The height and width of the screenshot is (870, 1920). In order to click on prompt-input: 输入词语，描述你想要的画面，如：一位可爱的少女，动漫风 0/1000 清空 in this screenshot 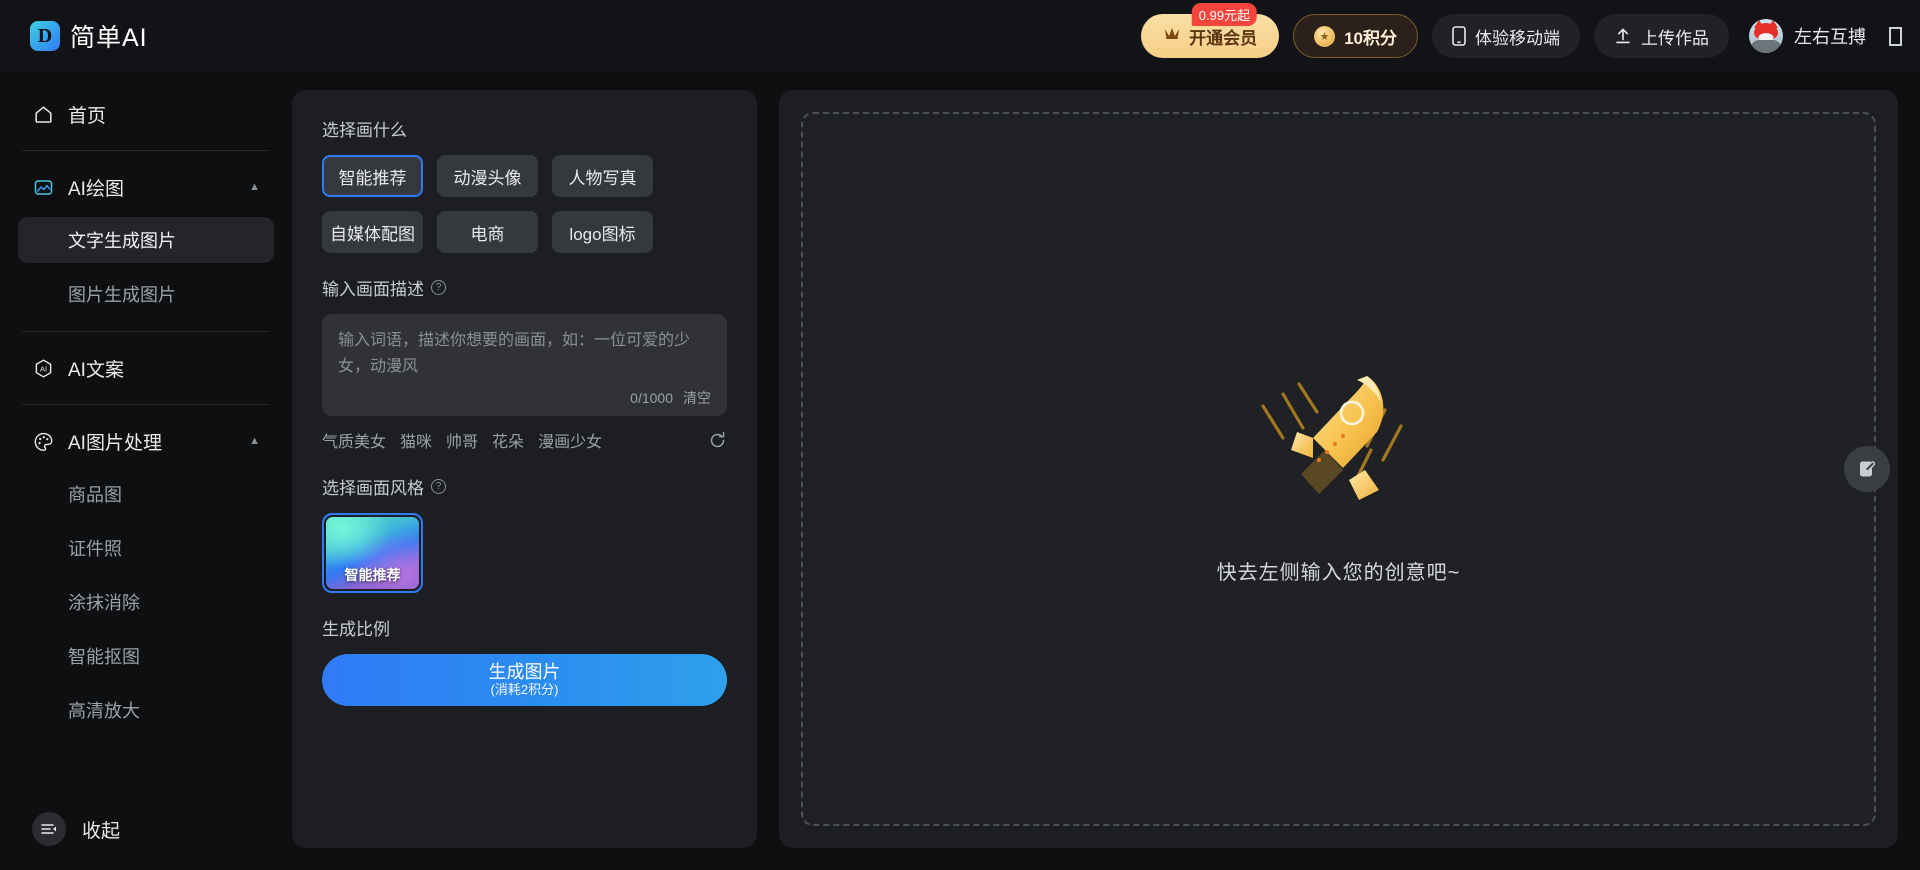, I will do `click(524, 365)`.